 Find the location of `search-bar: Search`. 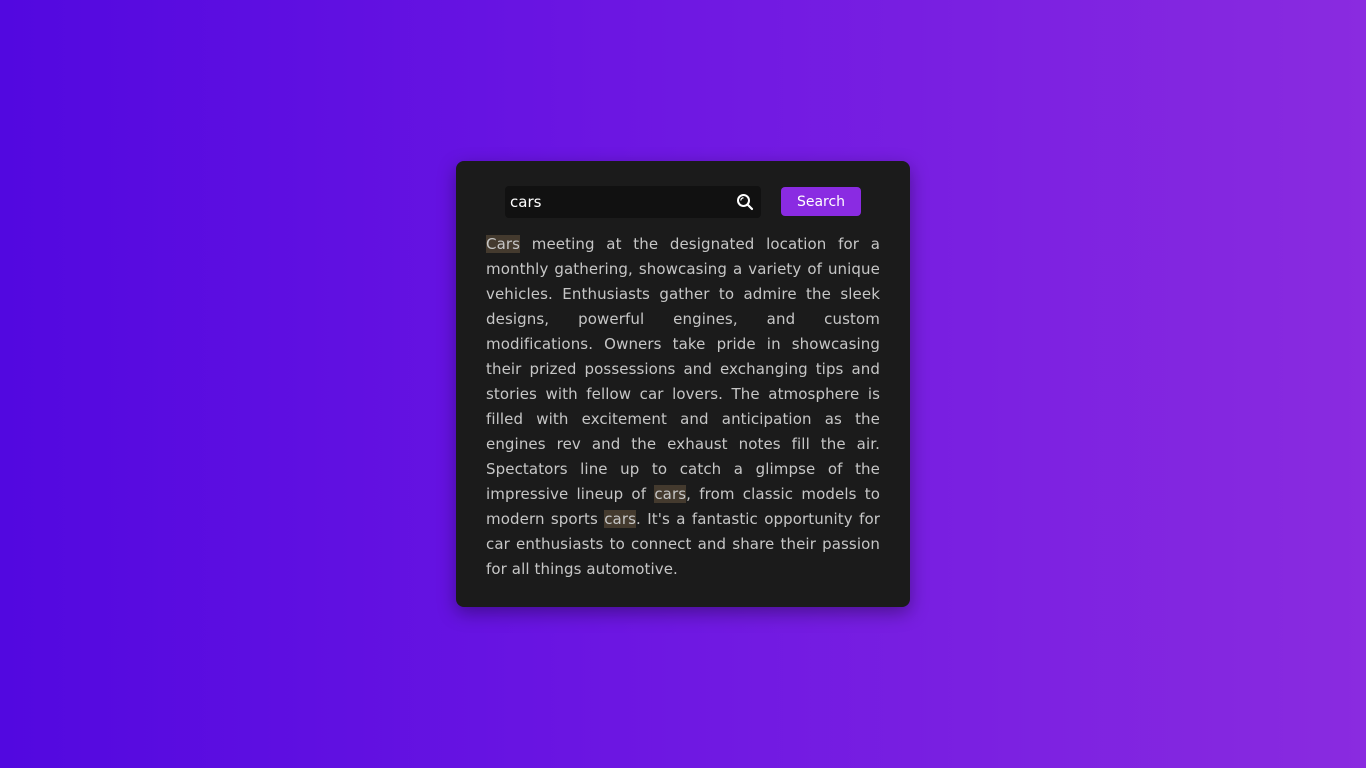

search-bar: Search is located at coordinates (683, 202).